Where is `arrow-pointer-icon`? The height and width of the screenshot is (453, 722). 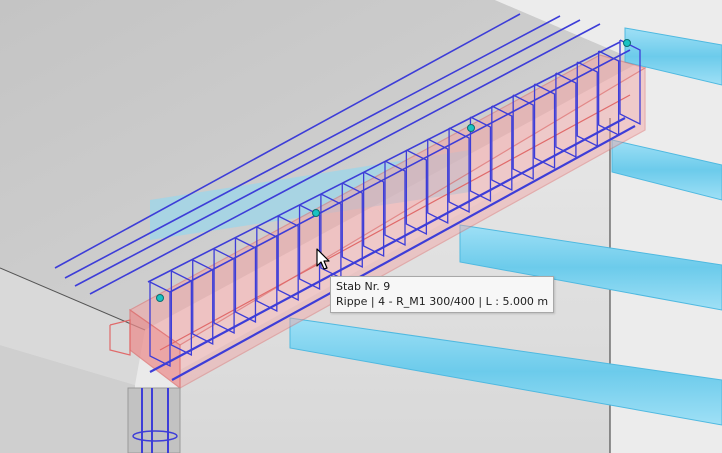 arrow-pointer-icon is located at coordinates (323, 259).